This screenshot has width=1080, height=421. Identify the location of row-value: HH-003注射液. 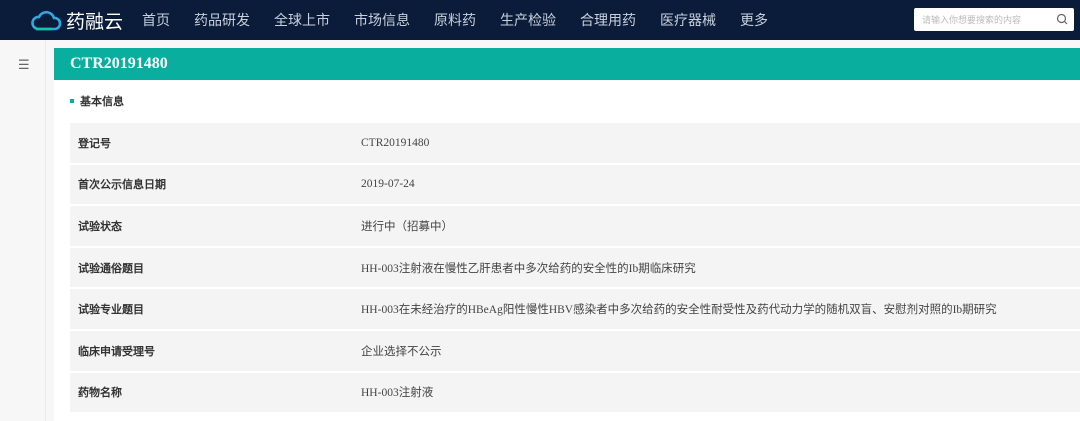
(397, 393).